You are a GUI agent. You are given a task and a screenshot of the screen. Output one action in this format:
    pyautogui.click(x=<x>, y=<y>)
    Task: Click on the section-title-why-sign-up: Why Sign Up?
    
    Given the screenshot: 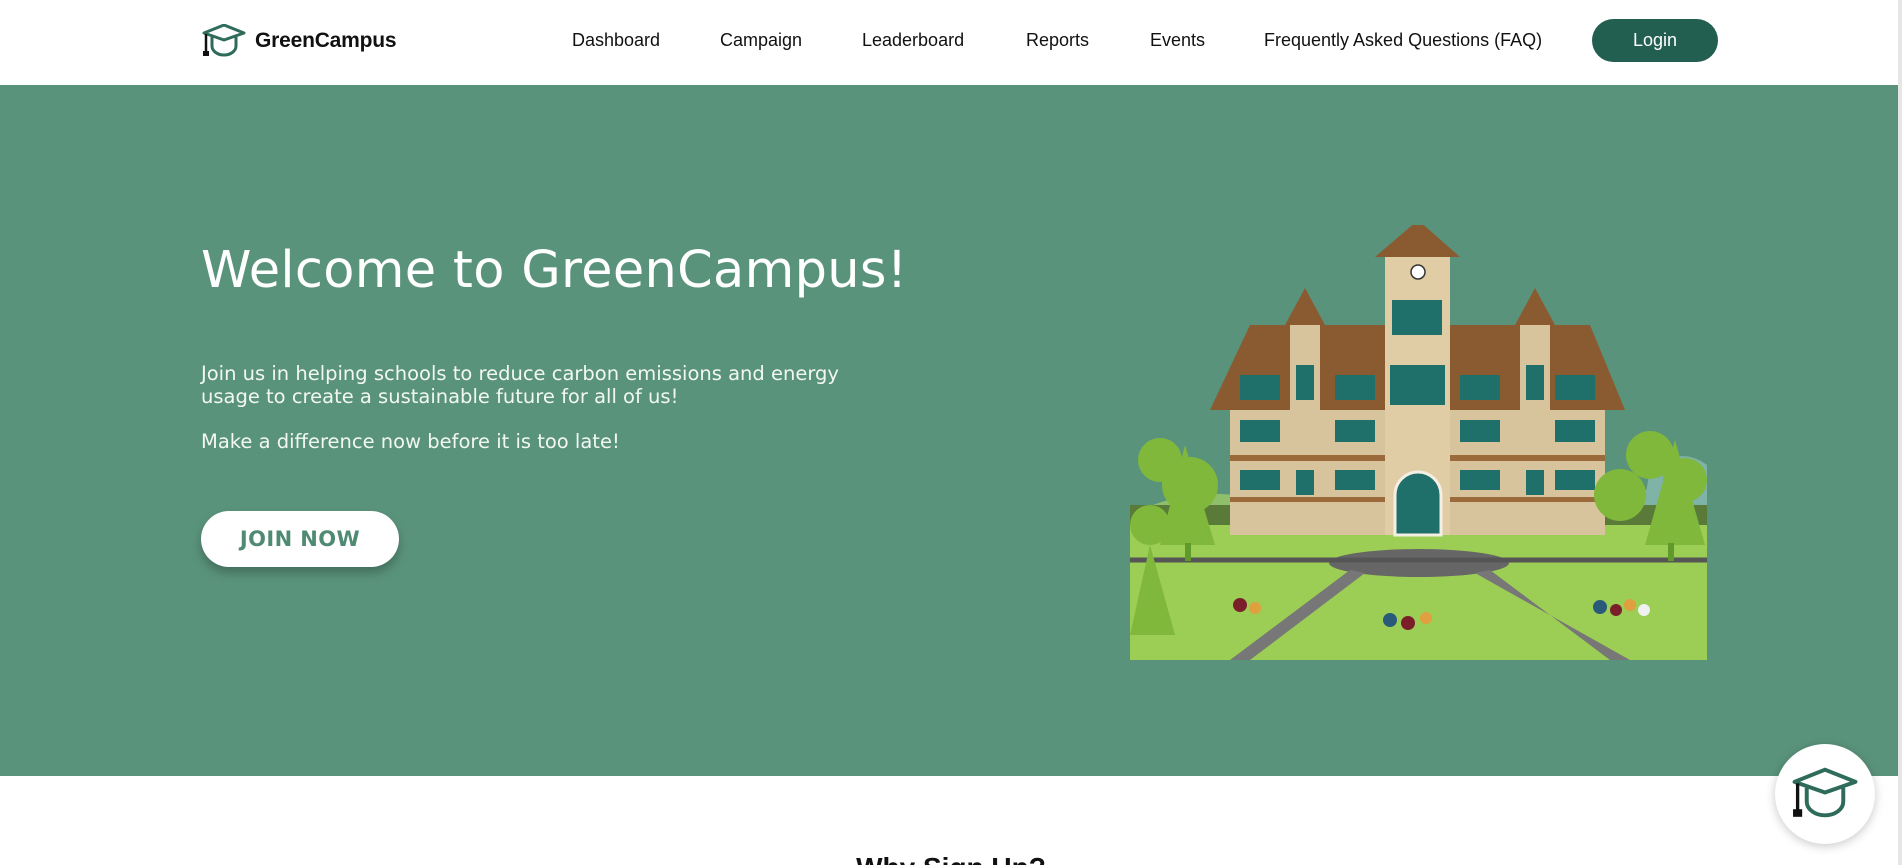 What is the action you would take?
    pyautogui.click(x=951, y=858)
    